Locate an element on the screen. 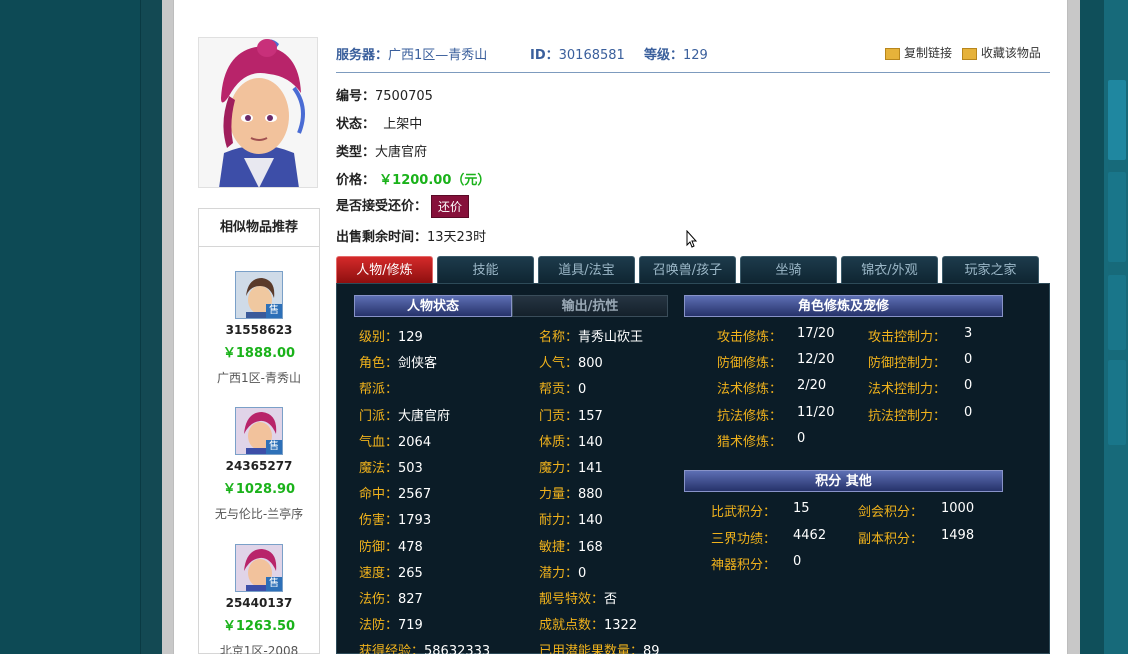 This screenshot has width=1128, height=654. right-sidebar is located at coordinates (1116, 327).